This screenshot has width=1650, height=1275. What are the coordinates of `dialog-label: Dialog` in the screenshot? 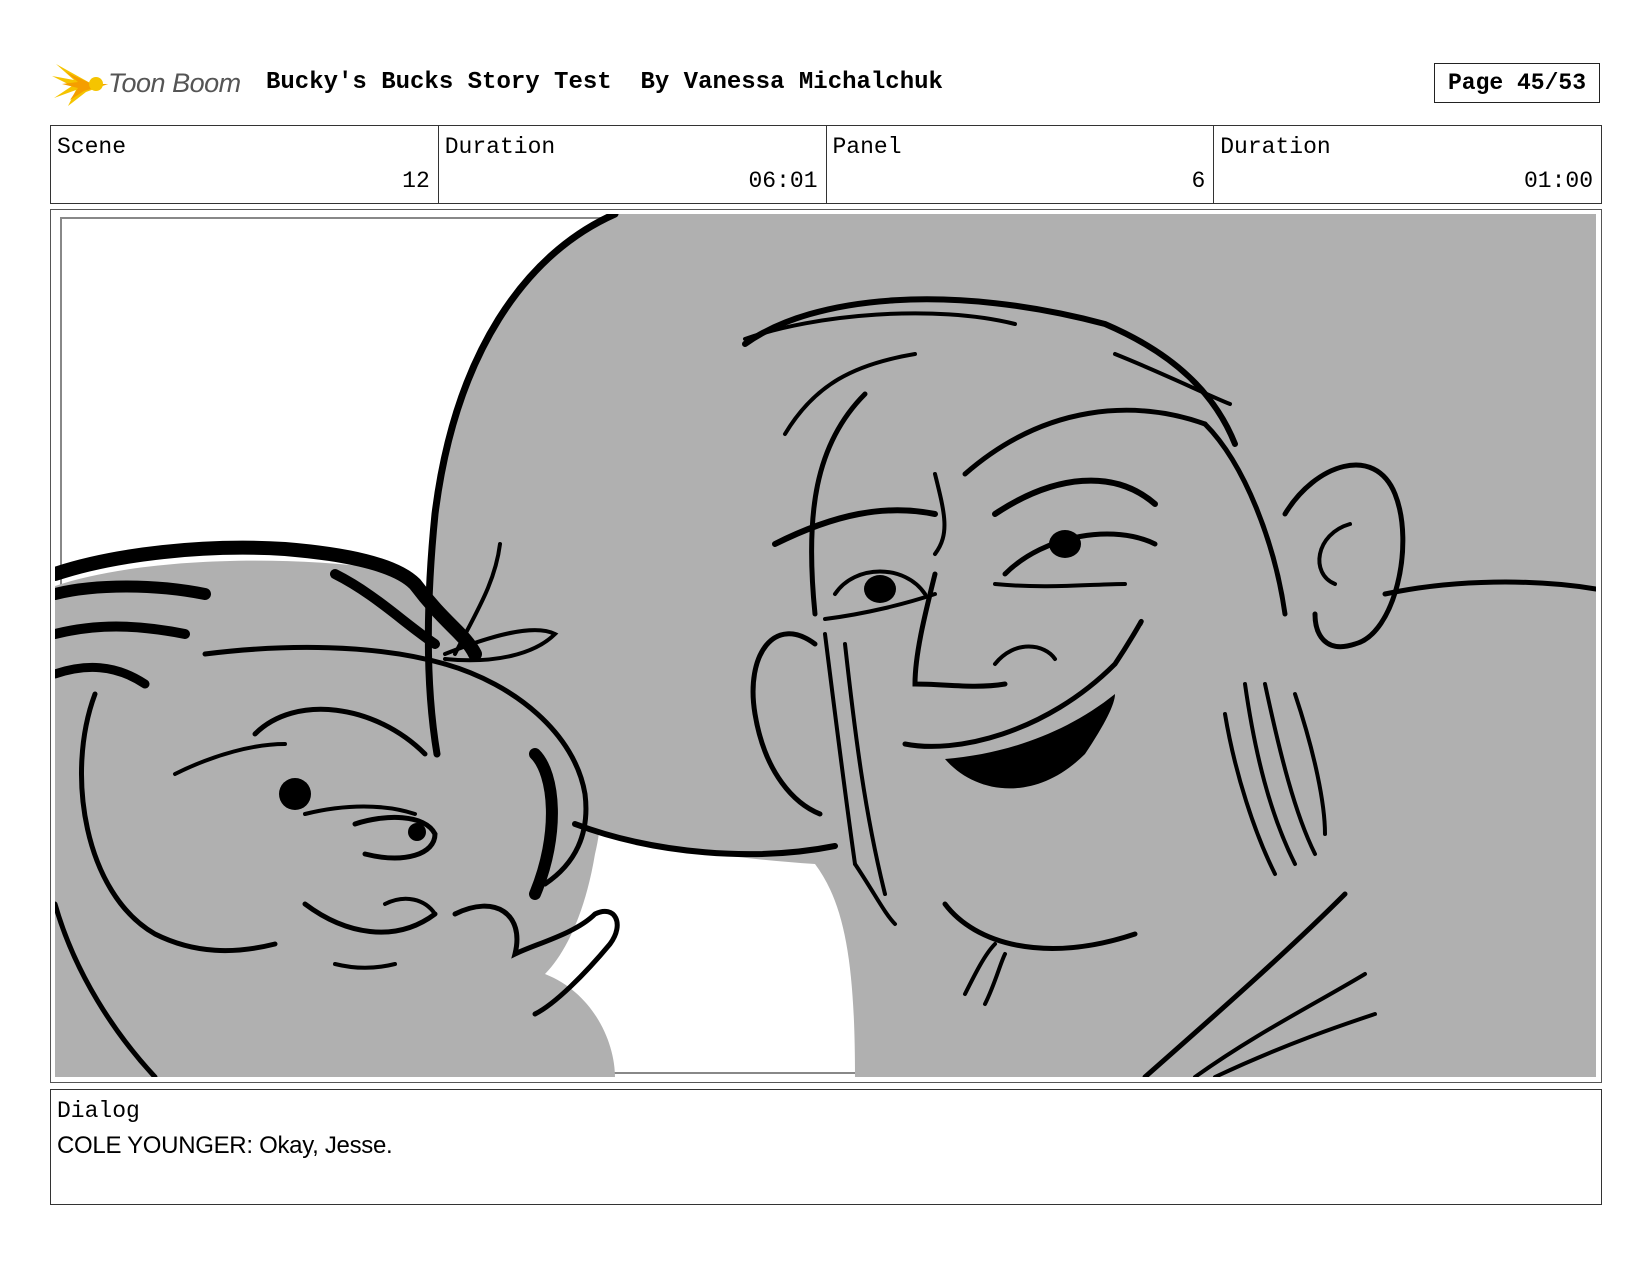 It's located at (98, 1111).